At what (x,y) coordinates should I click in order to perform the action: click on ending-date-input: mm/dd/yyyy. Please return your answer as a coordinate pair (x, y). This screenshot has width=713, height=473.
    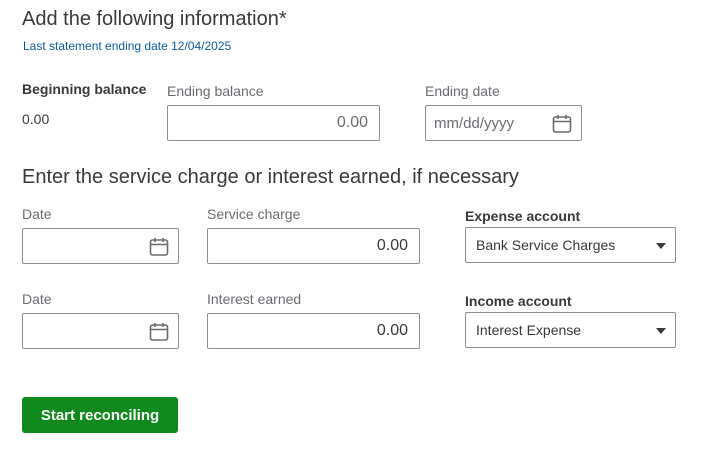
    Looking at the image, I should click on (503, 123).